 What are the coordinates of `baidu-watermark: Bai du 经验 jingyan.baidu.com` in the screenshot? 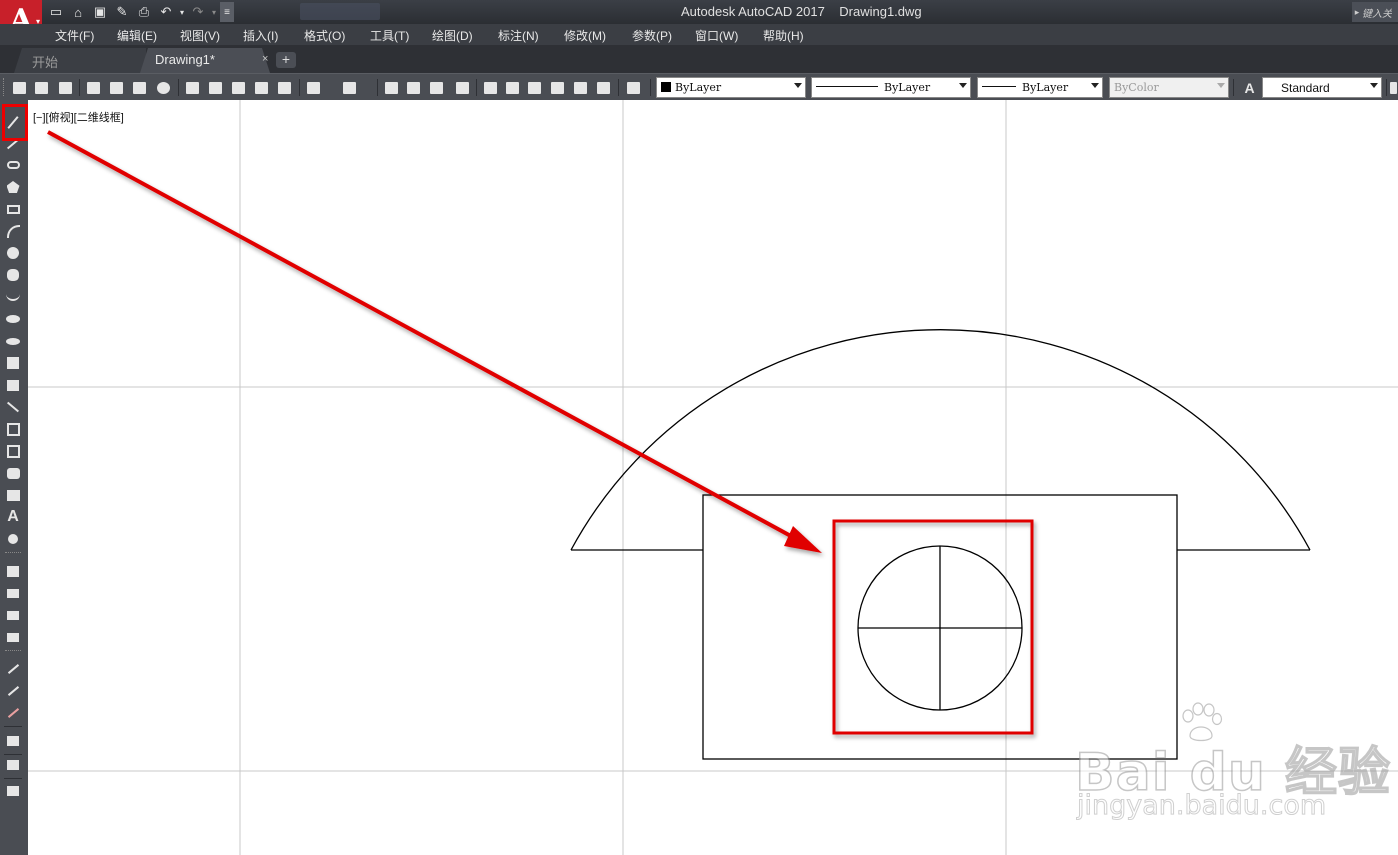 It's located at (1232, 766).